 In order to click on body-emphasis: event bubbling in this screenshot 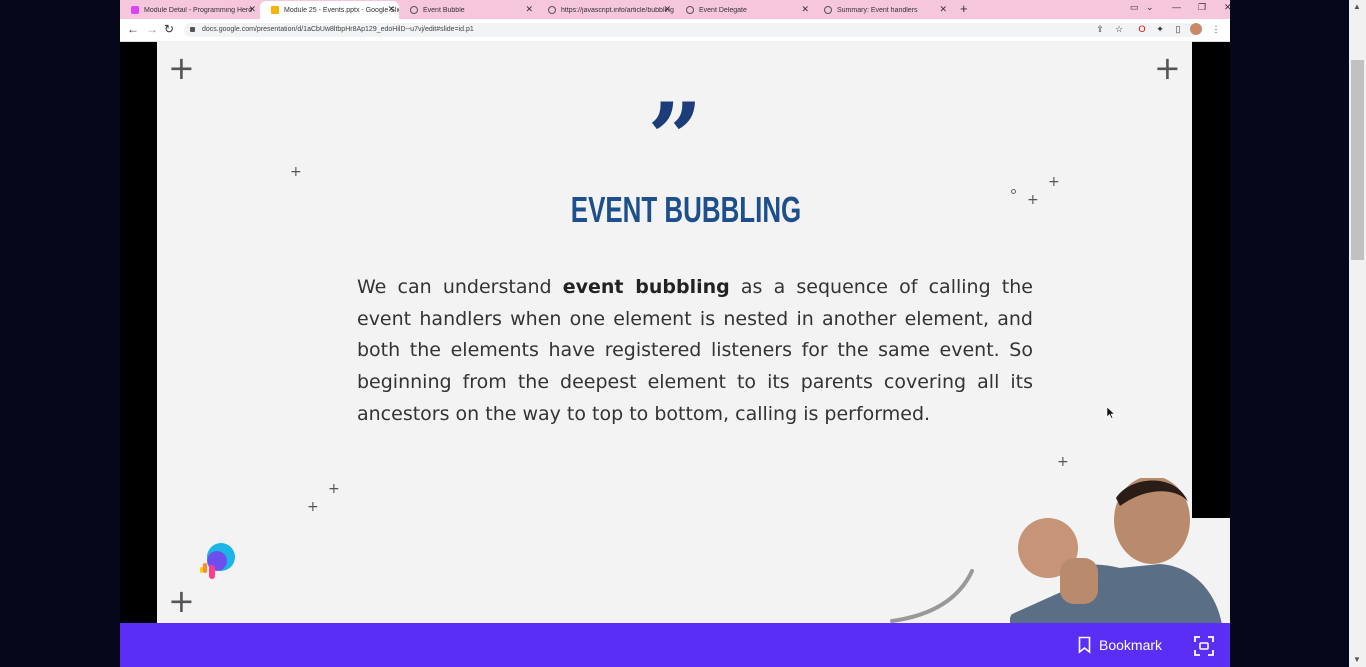, I will do `click(646, 287)`.